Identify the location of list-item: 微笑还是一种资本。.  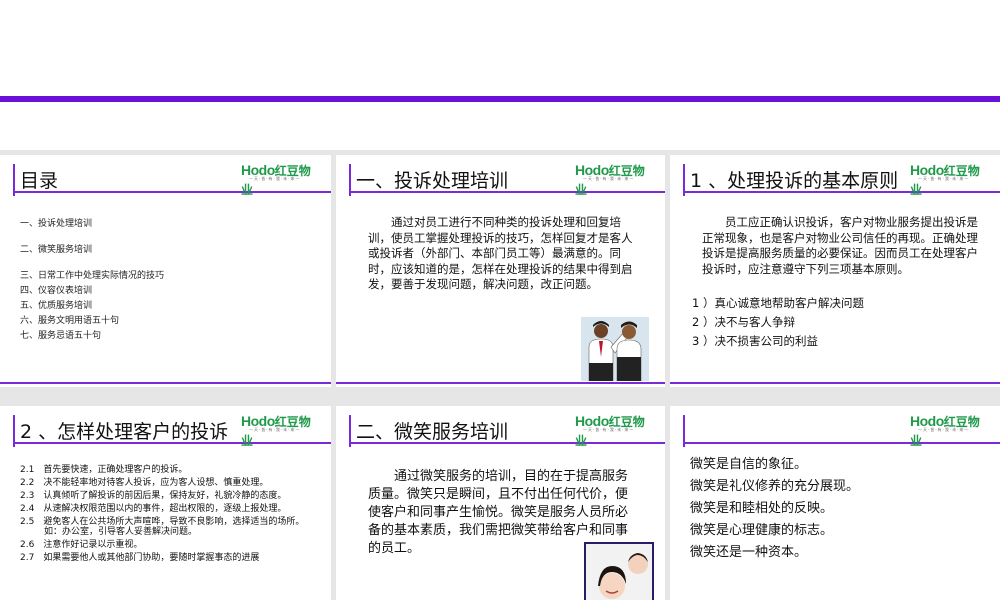
(749, 552).